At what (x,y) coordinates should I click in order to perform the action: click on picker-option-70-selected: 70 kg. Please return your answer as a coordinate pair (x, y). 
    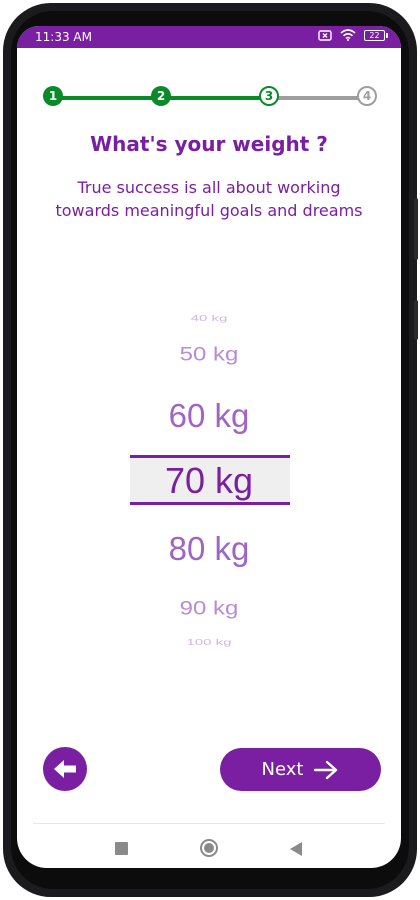
    Looking at the image, I should click on (209, 481).